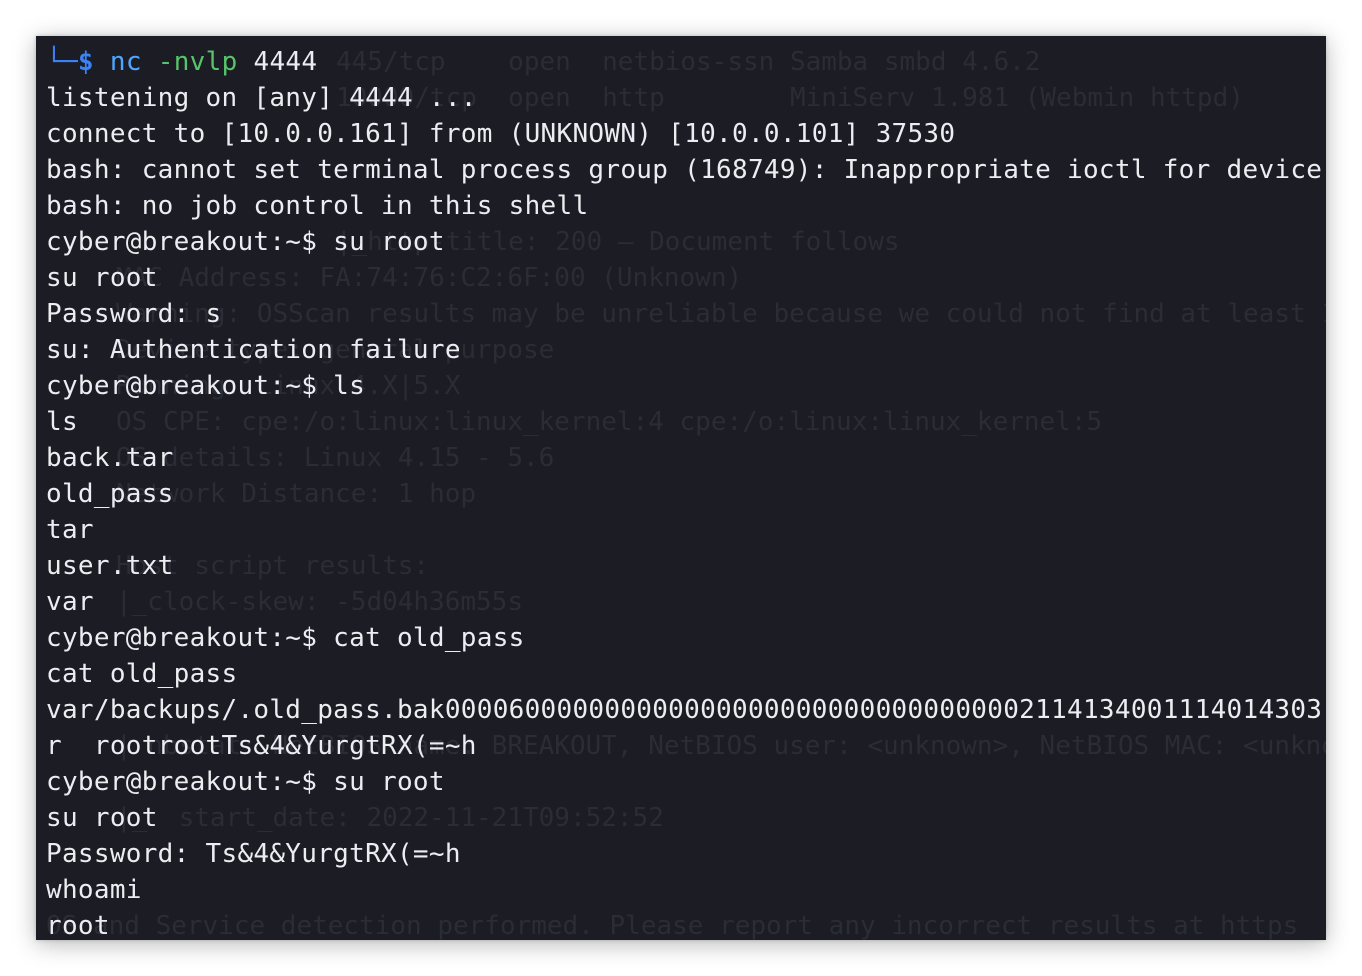  What do you see at coordinates (70, 602) in the screenshot?
I see `output-line: var` at bounding box center [70, 602].